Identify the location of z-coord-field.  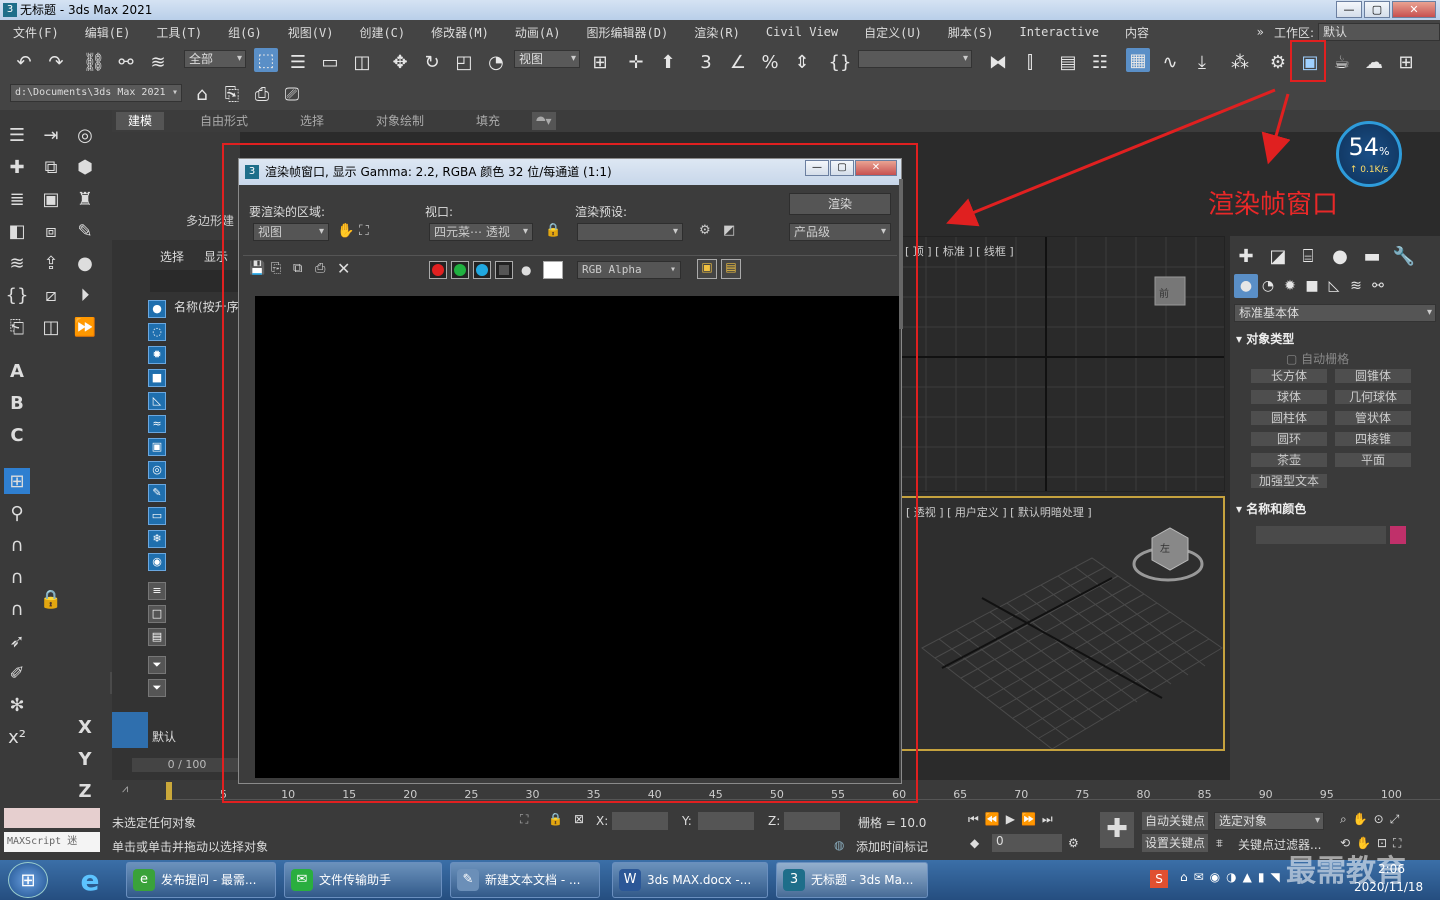
(812, 821).